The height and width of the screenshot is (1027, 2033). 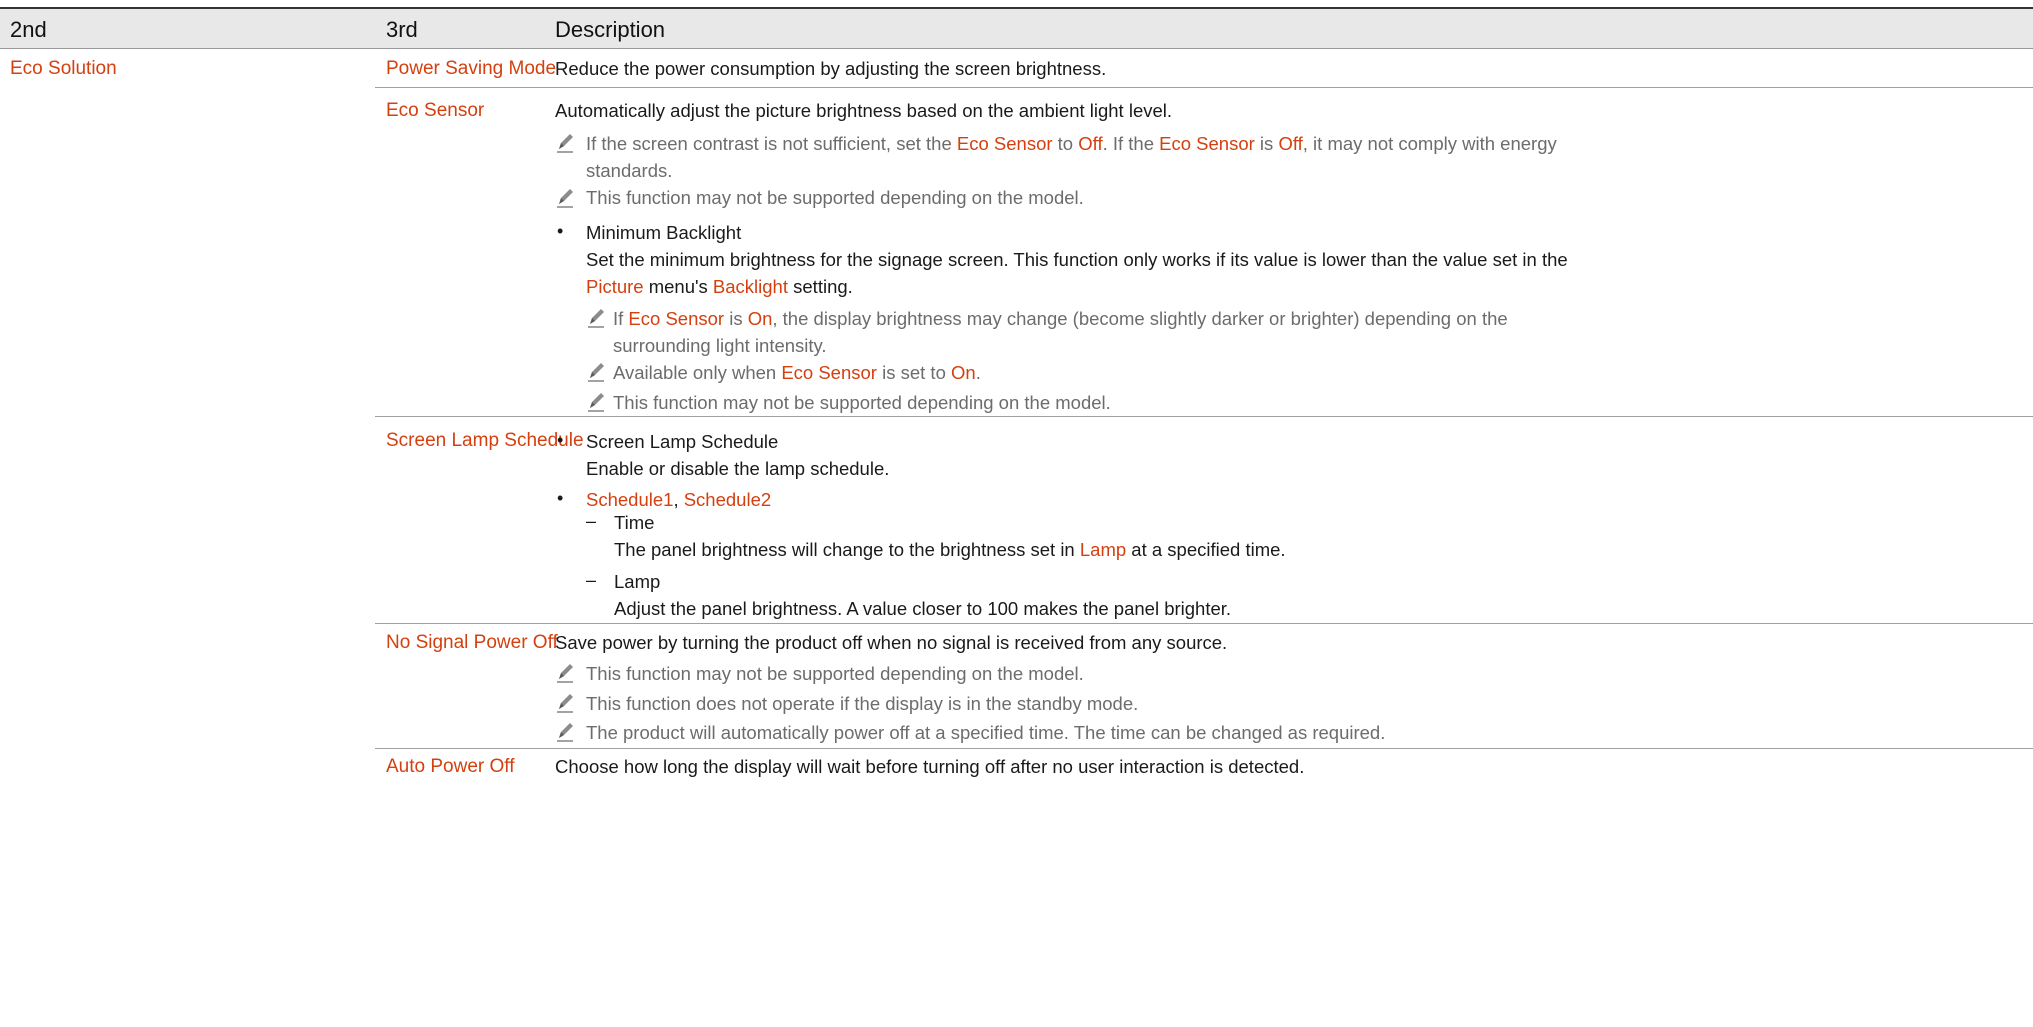 What do you see at coordinates (634, 522) in the screenshot?
I see `time-title: Time` at bounding box center [634, 522].